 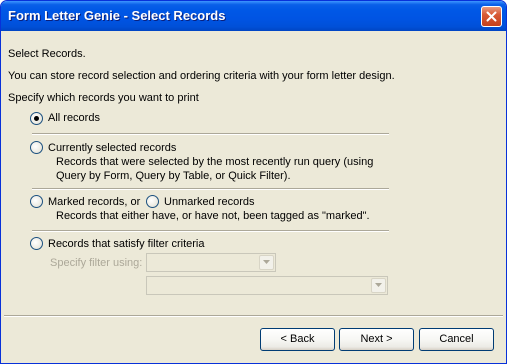 I want to click on filter-value-dropdown-button, so click(x=378, y=285).